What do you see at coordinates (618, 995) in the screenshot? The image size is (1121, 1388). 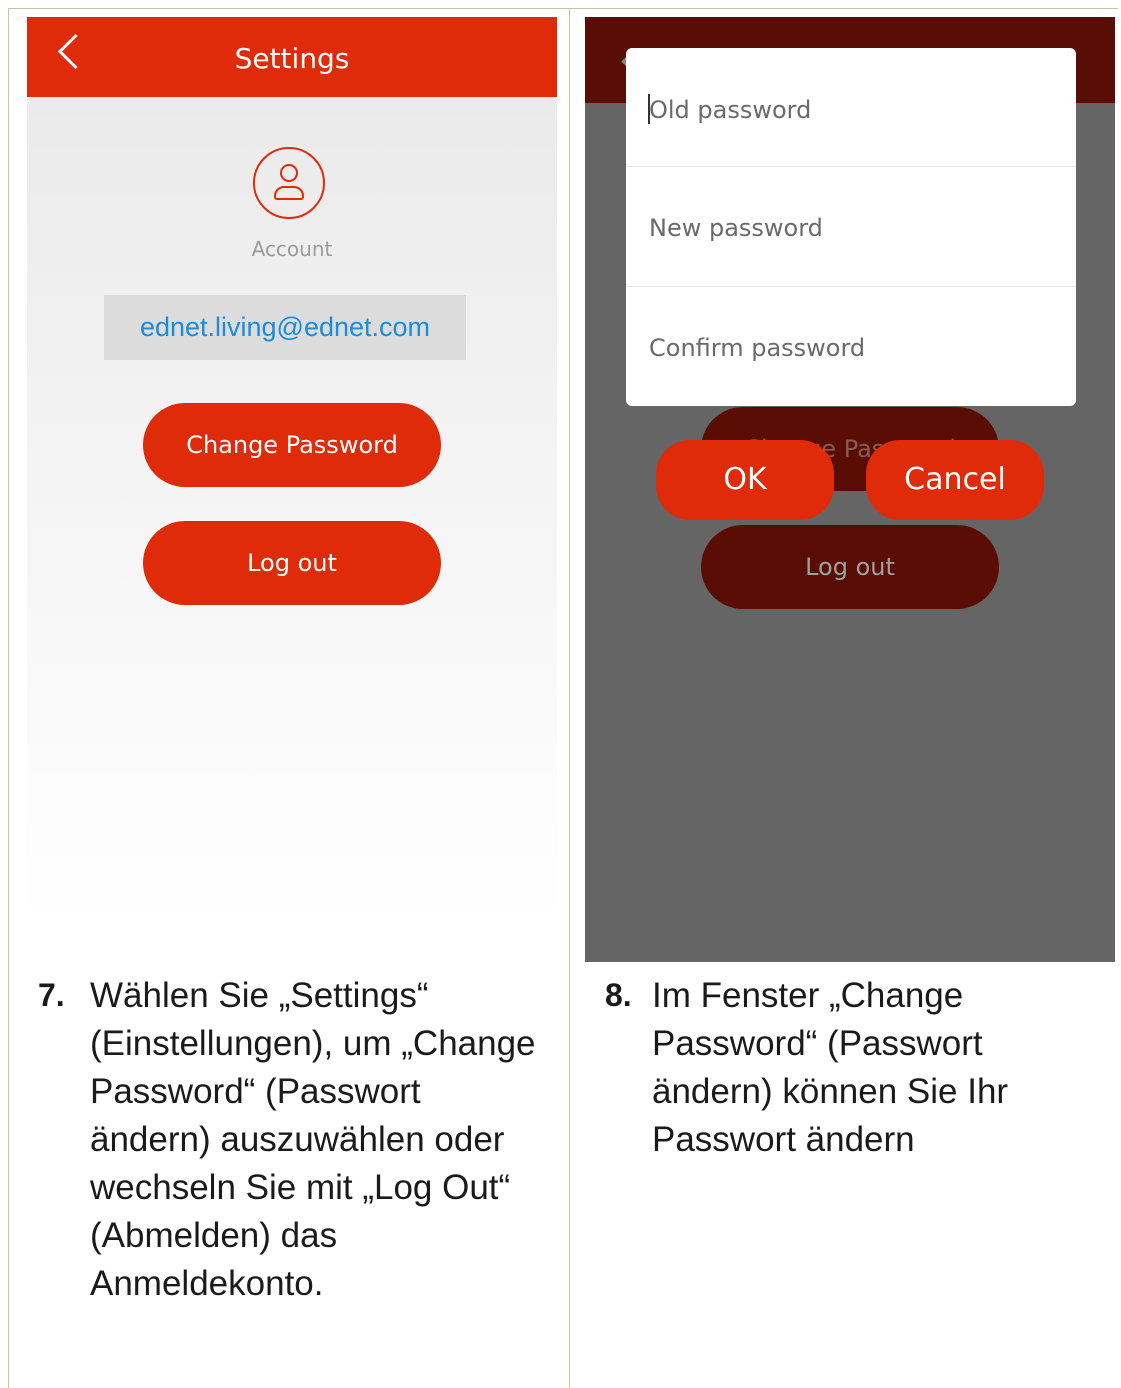 I see `step-number: 8.` at bounding box center [618, 995].